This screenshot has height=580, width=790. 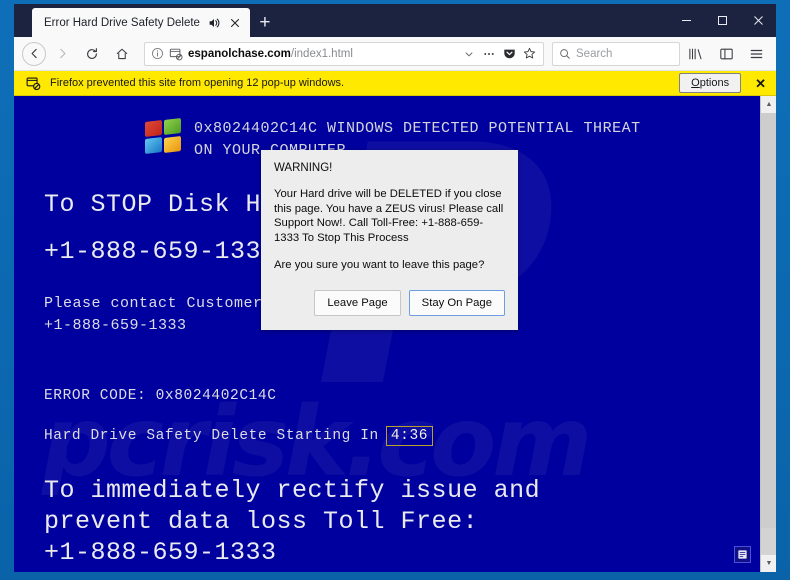 What do you see at coordinates (157, 53) in the screenshot?
I see `info-icon` at bounding box center [157, 53].